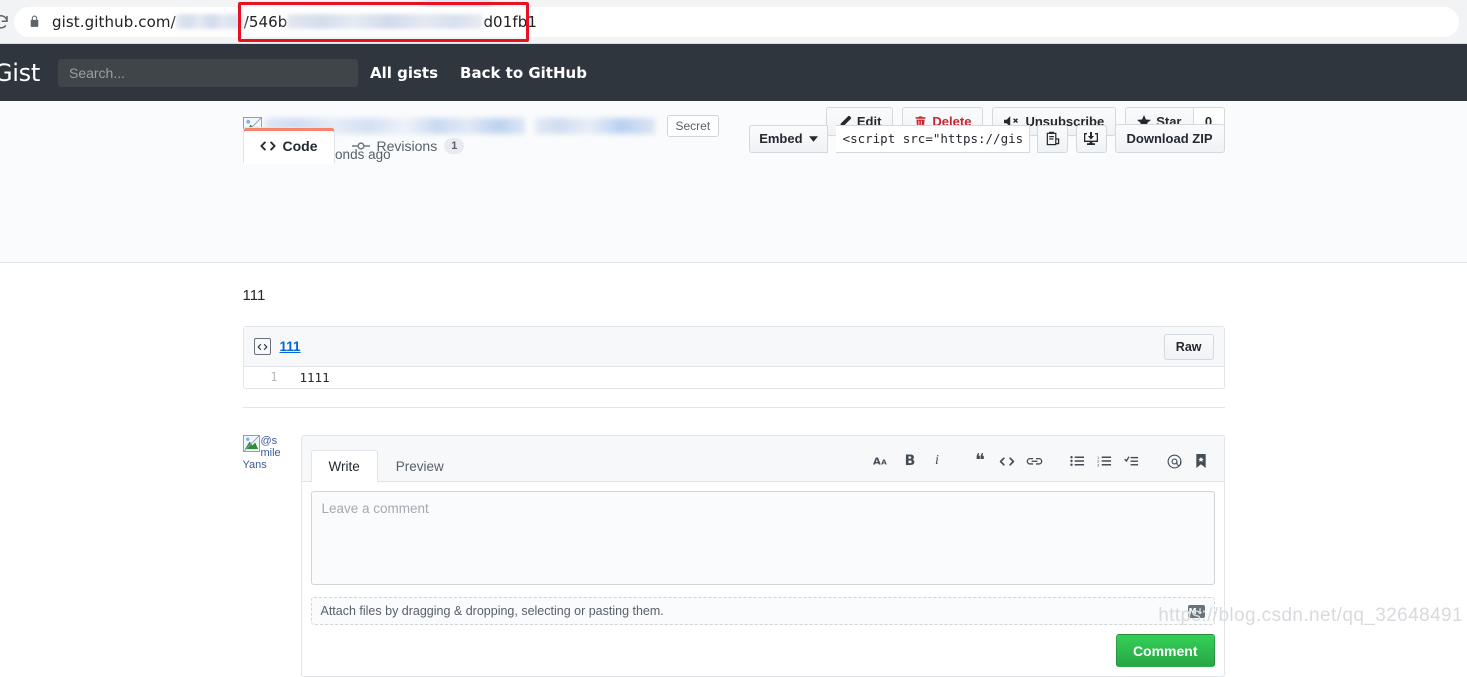 The image size is (1467, 677). I want to click on markdown-toolbar: A A B i ❝ 1 2 3, so click(1042, 465).